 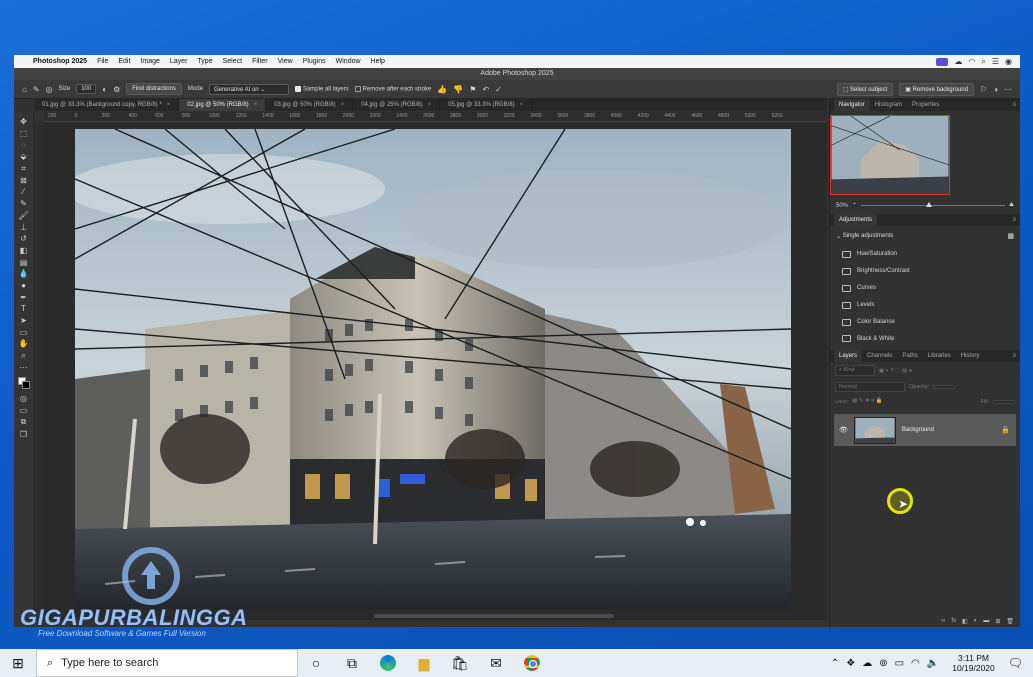 I want to click on zoom-out-icon: ⌃, so click(x=854, y=205).